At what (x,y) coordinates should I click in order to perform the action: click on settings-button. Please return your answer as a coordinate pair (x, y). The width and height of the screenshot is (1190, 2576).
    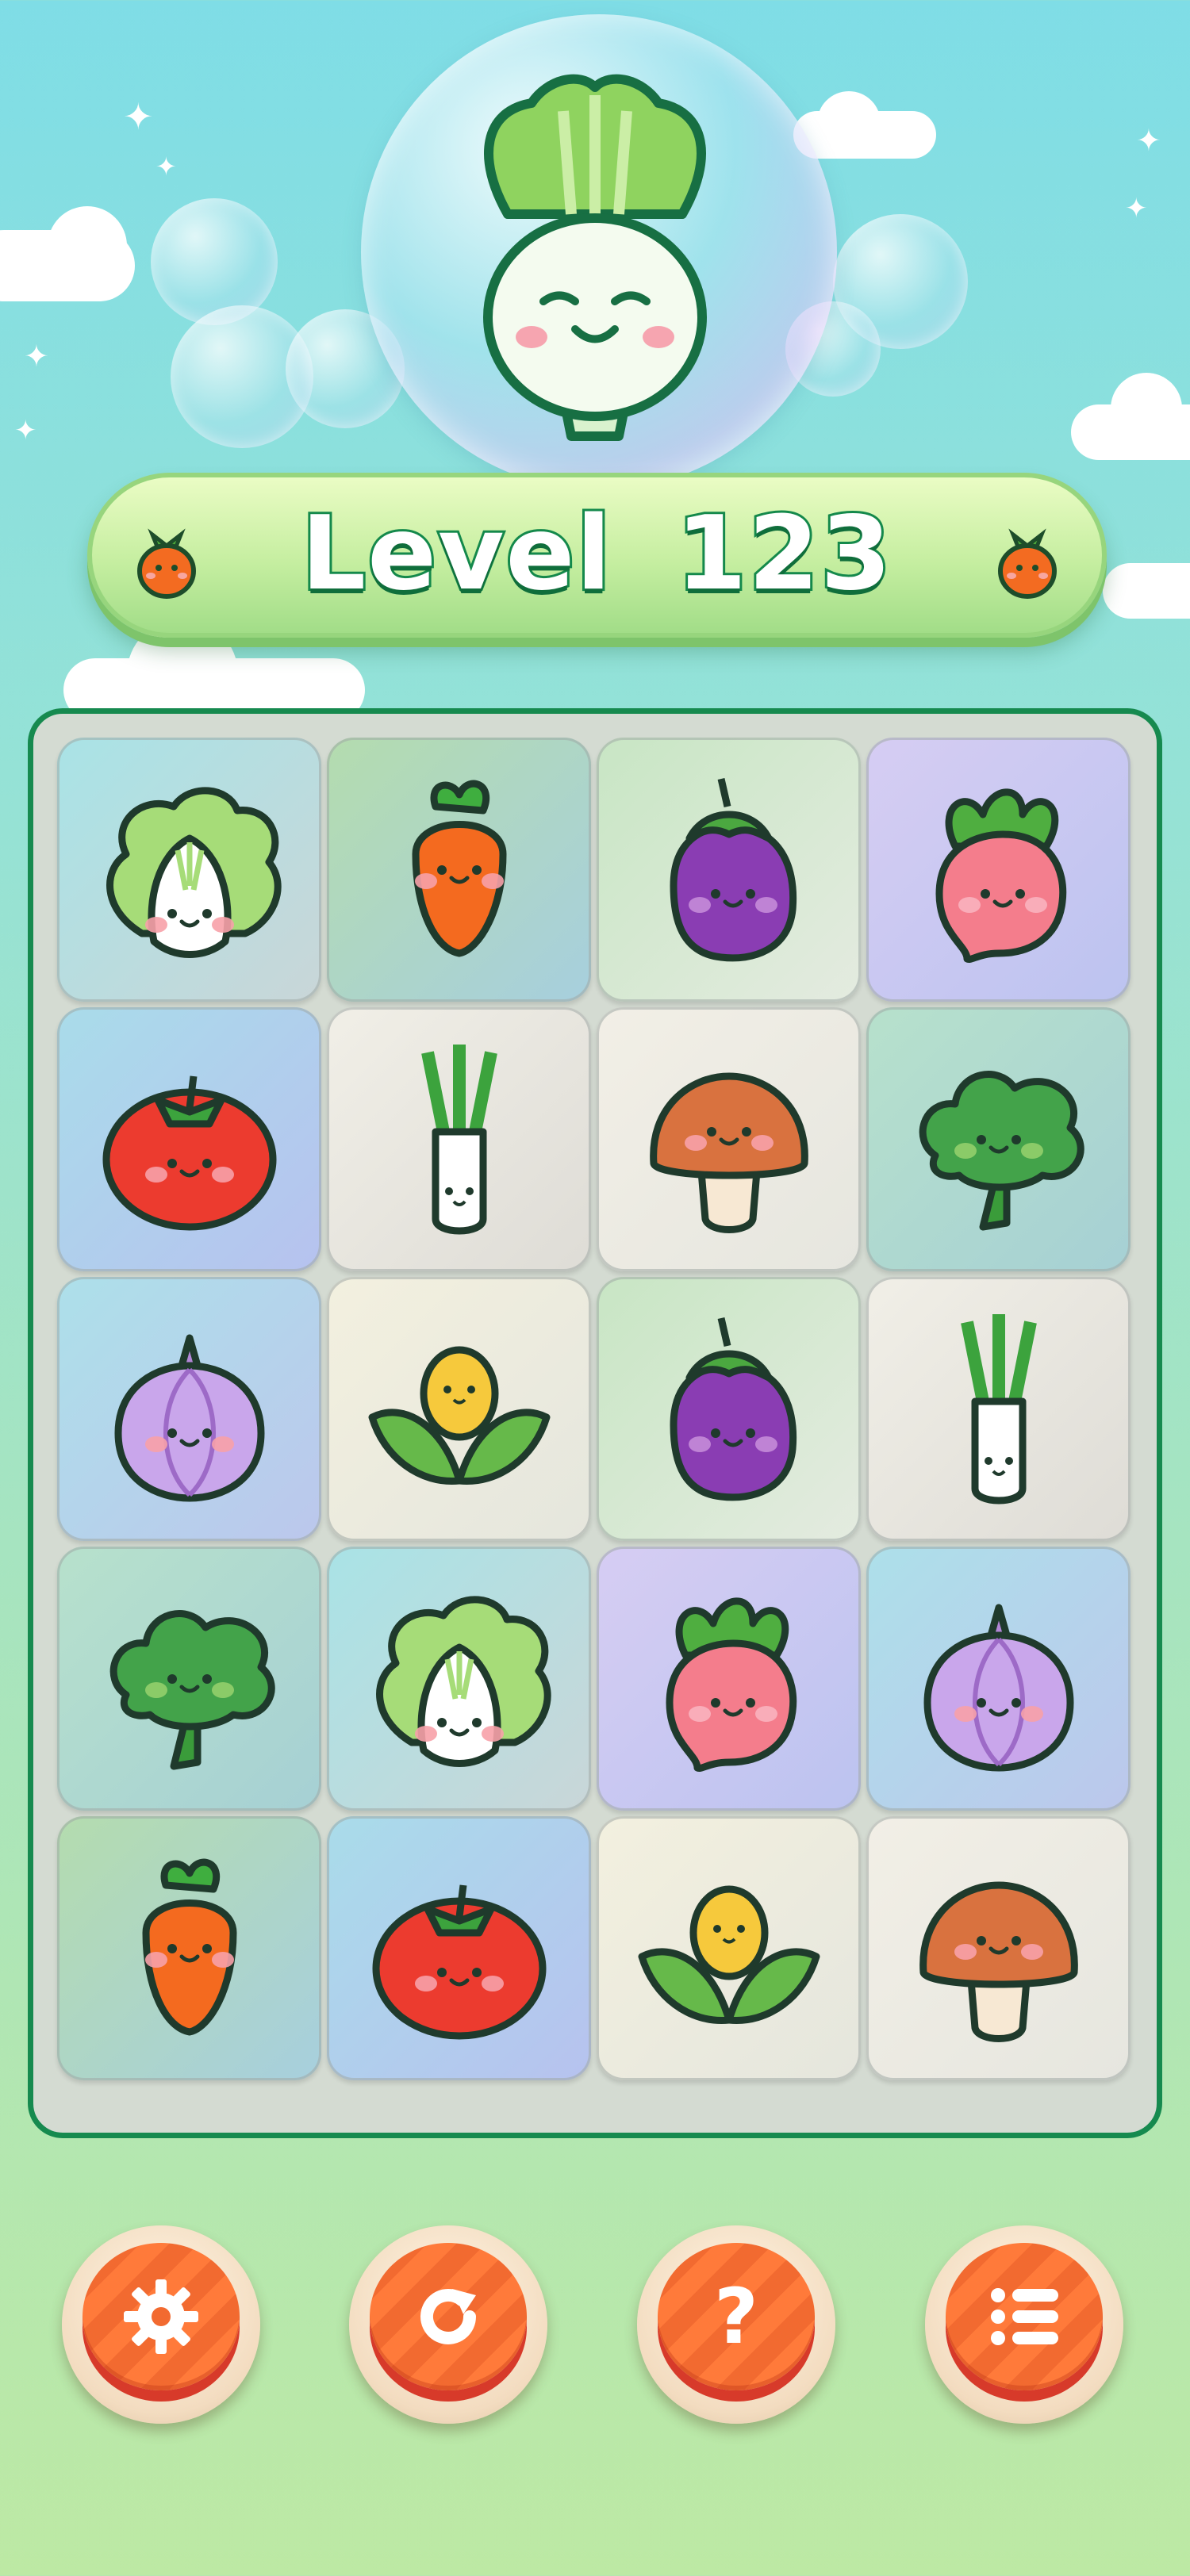
    Looking at the image, I should click on (161, 2324).